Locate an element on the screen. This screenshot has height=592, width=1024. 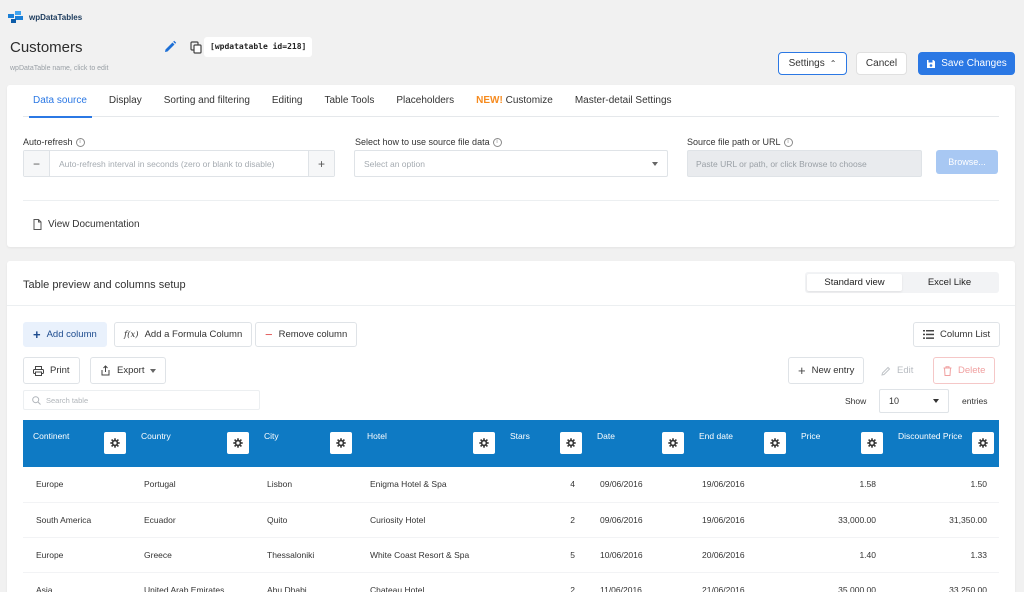
table-cell: Quito is located at coordinates (305, 520).